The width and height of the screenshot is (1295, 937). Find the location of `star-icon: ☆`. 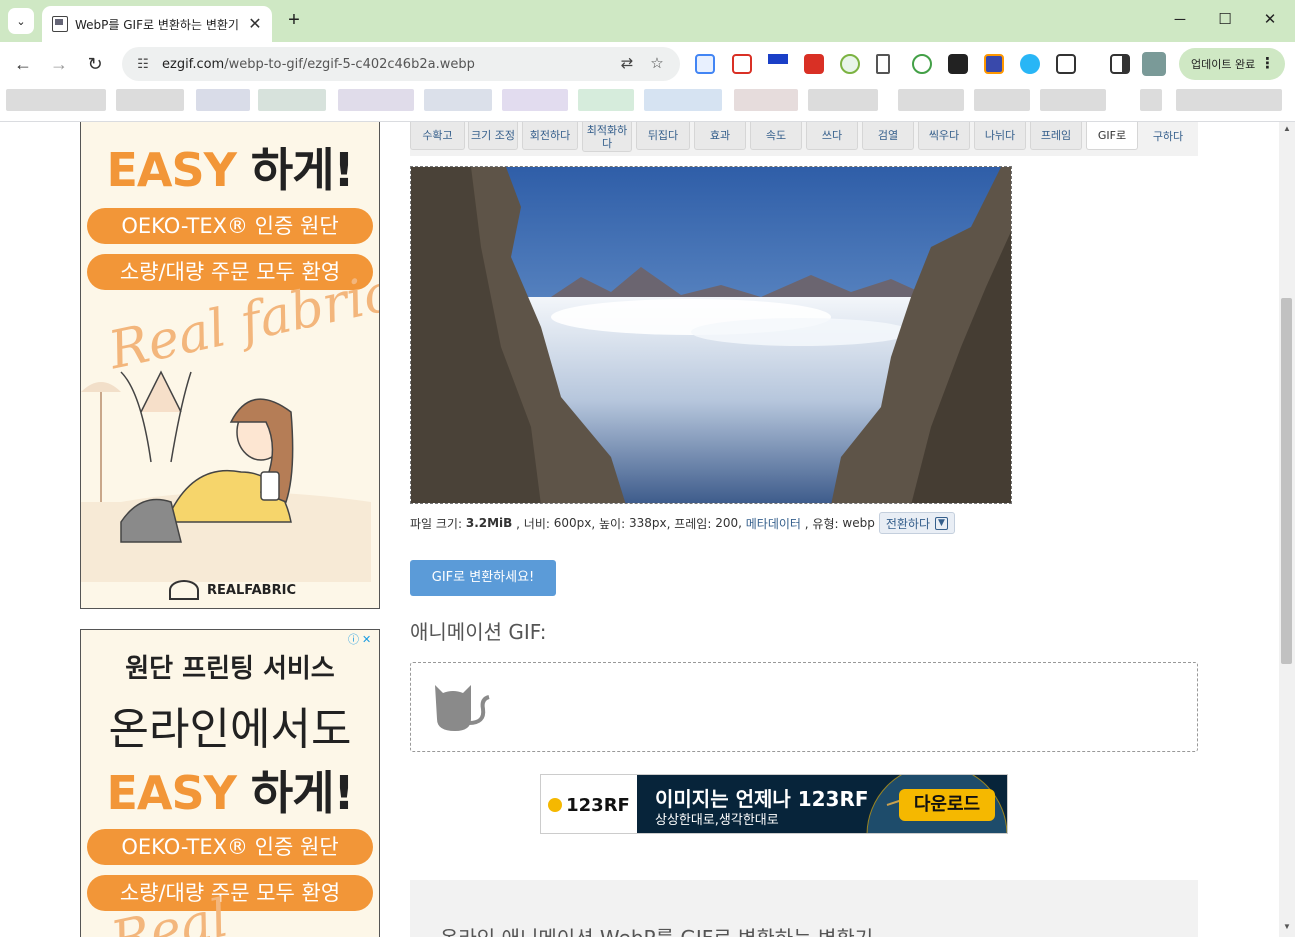

star-icon: ☆ is located at coordinates (657, 64).